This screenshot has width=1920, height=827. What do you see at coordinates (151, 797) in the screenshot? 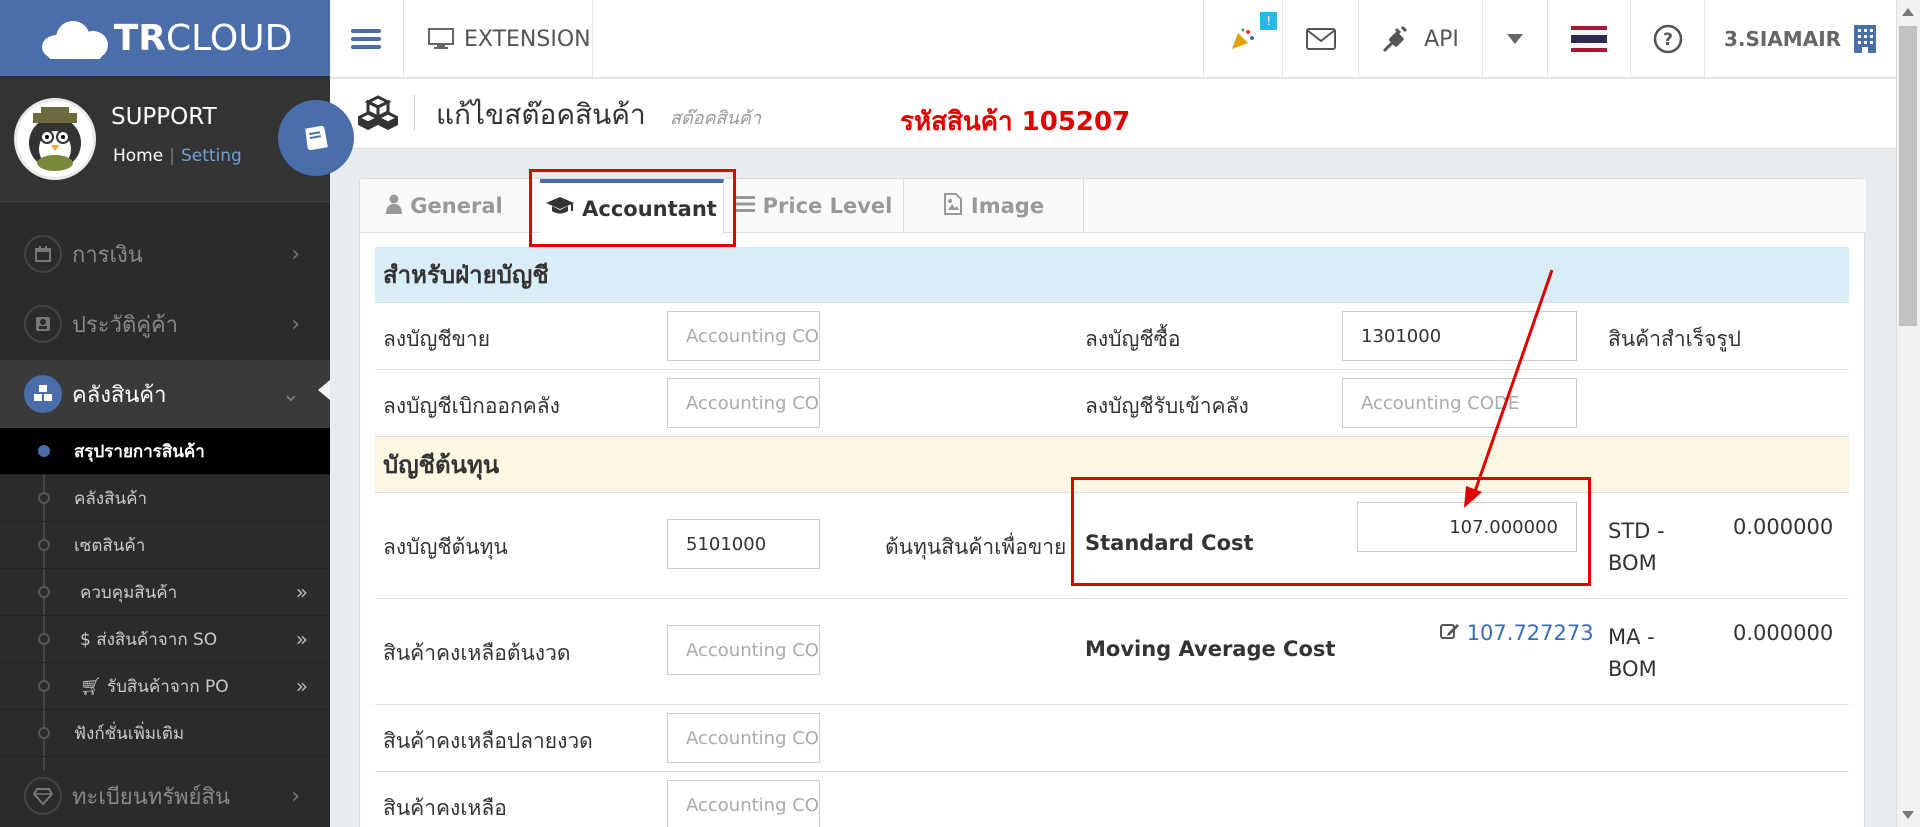
I see `sidebar-item-label: ทะเบียนทรัพย์สิน` at bounding box center [151, 797].